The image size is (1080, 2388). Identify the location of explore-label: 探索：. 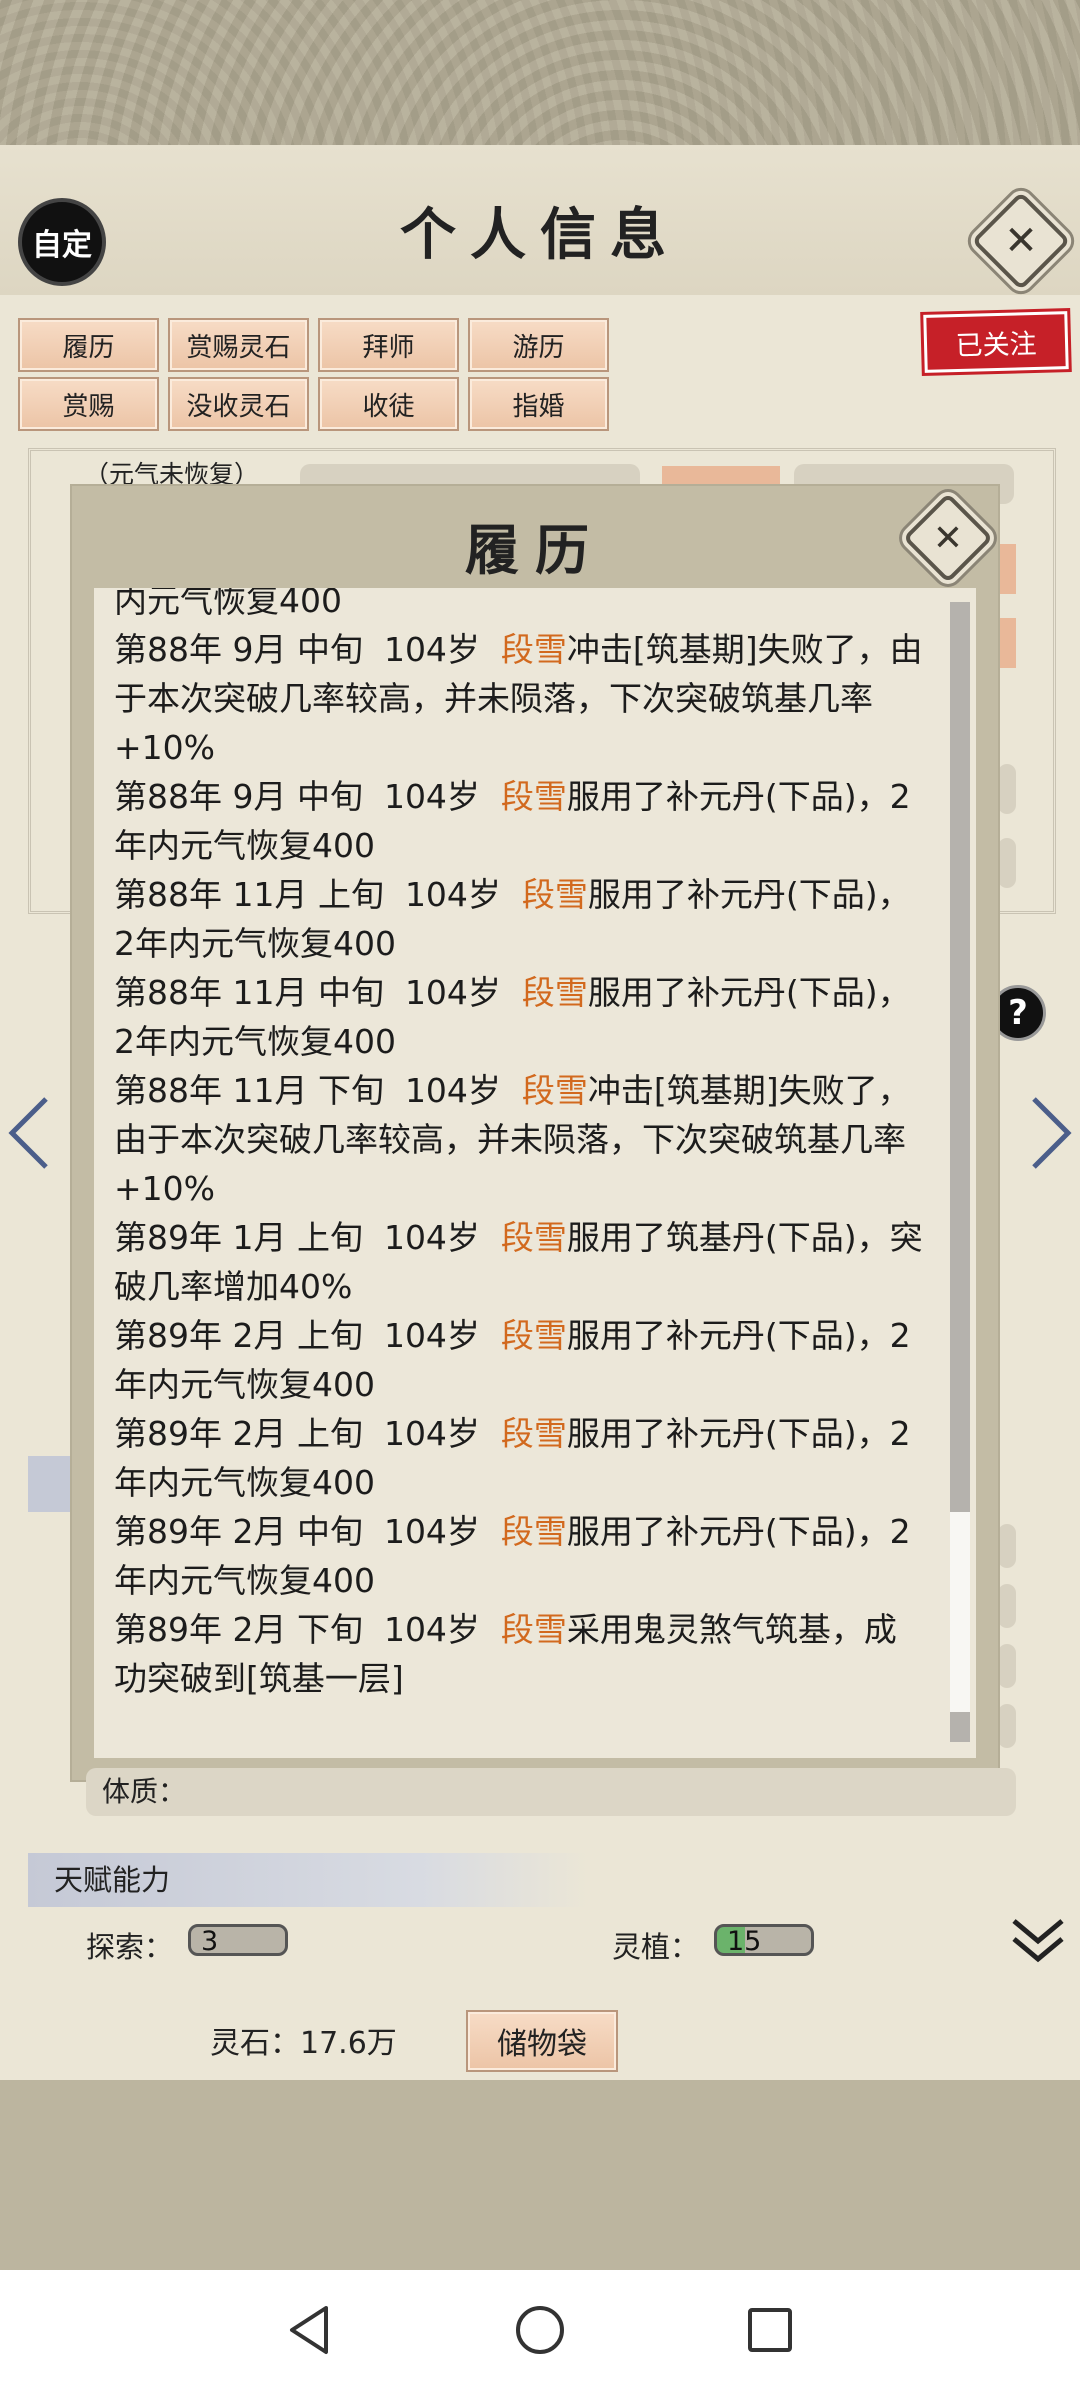
(130, 1947).